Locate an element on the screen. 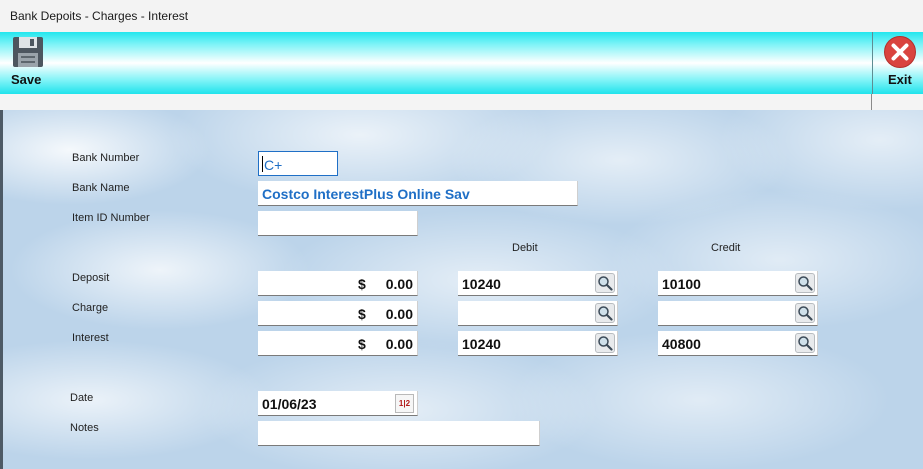 The width and height of the screenshot is (923, 469). credit-column-header: Credit is located at coordinates (726, 248).